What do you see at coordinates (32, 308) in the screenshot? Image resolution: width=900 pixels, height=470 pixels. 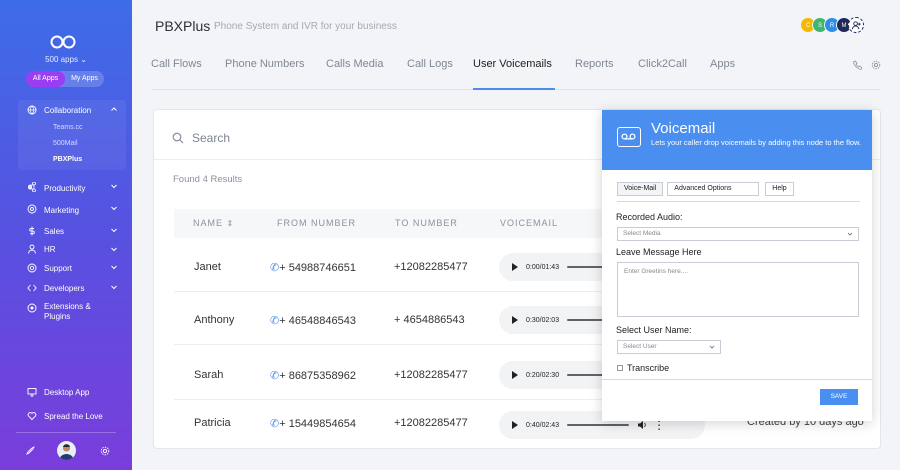 I see `puzzle-icon` at bounding box center [32, 308].